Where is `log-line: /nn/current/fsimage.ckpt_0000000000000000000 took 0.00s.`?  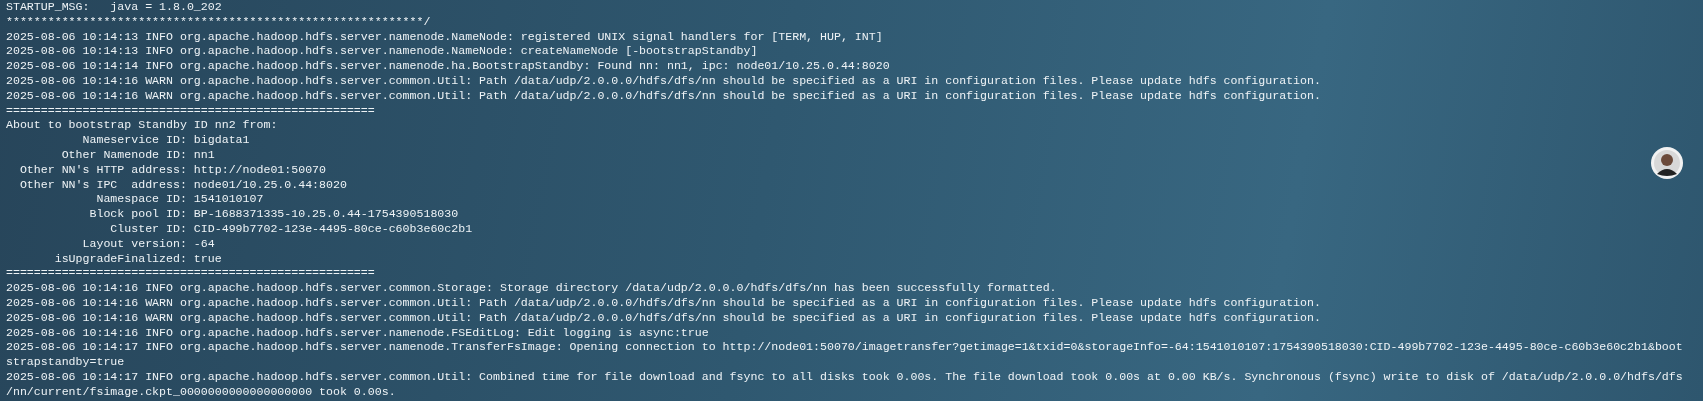 log-line: /nn/current/fsimage.ckpt_0000000000000000000 took 0.00s. is located at coordinates (201, 392).